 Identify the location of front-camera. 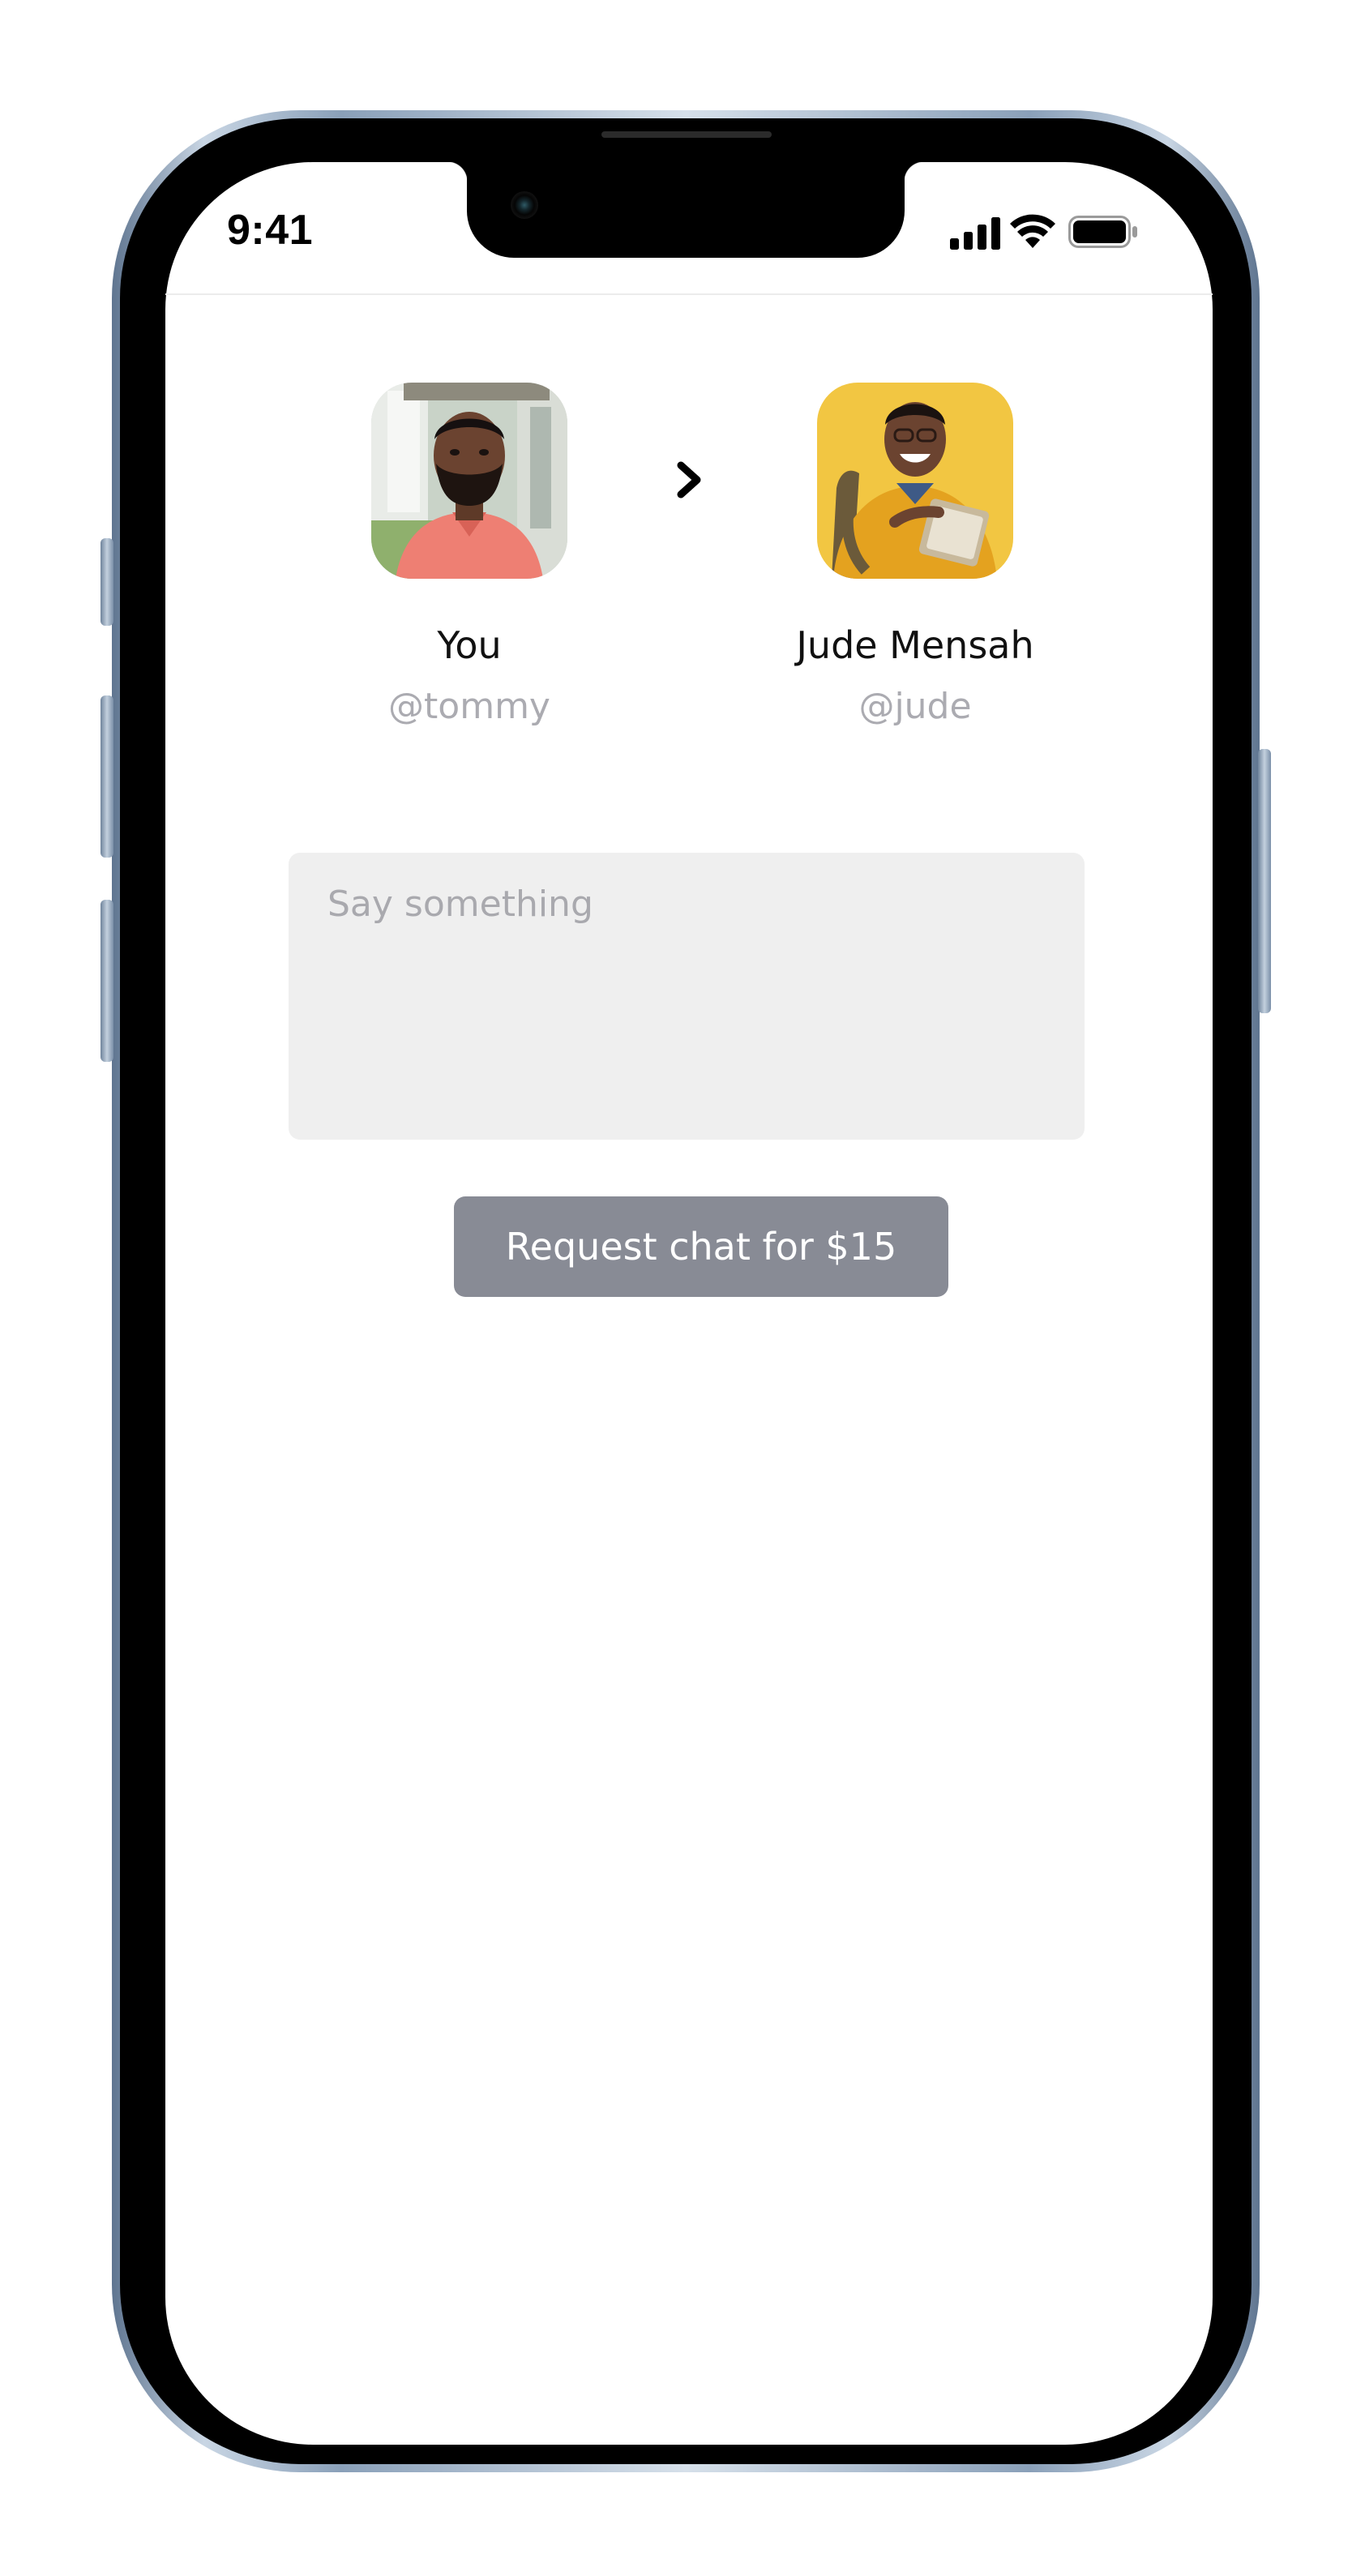
(524, 205).